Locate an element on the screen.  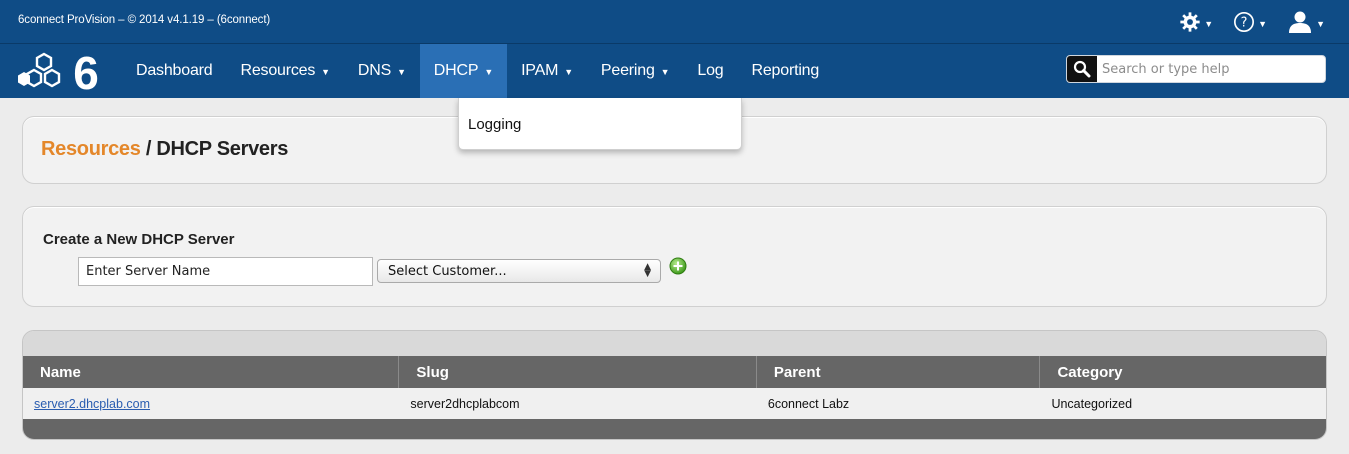
table-header: Name Slug Parent Category is located at coordinates (674, 372).